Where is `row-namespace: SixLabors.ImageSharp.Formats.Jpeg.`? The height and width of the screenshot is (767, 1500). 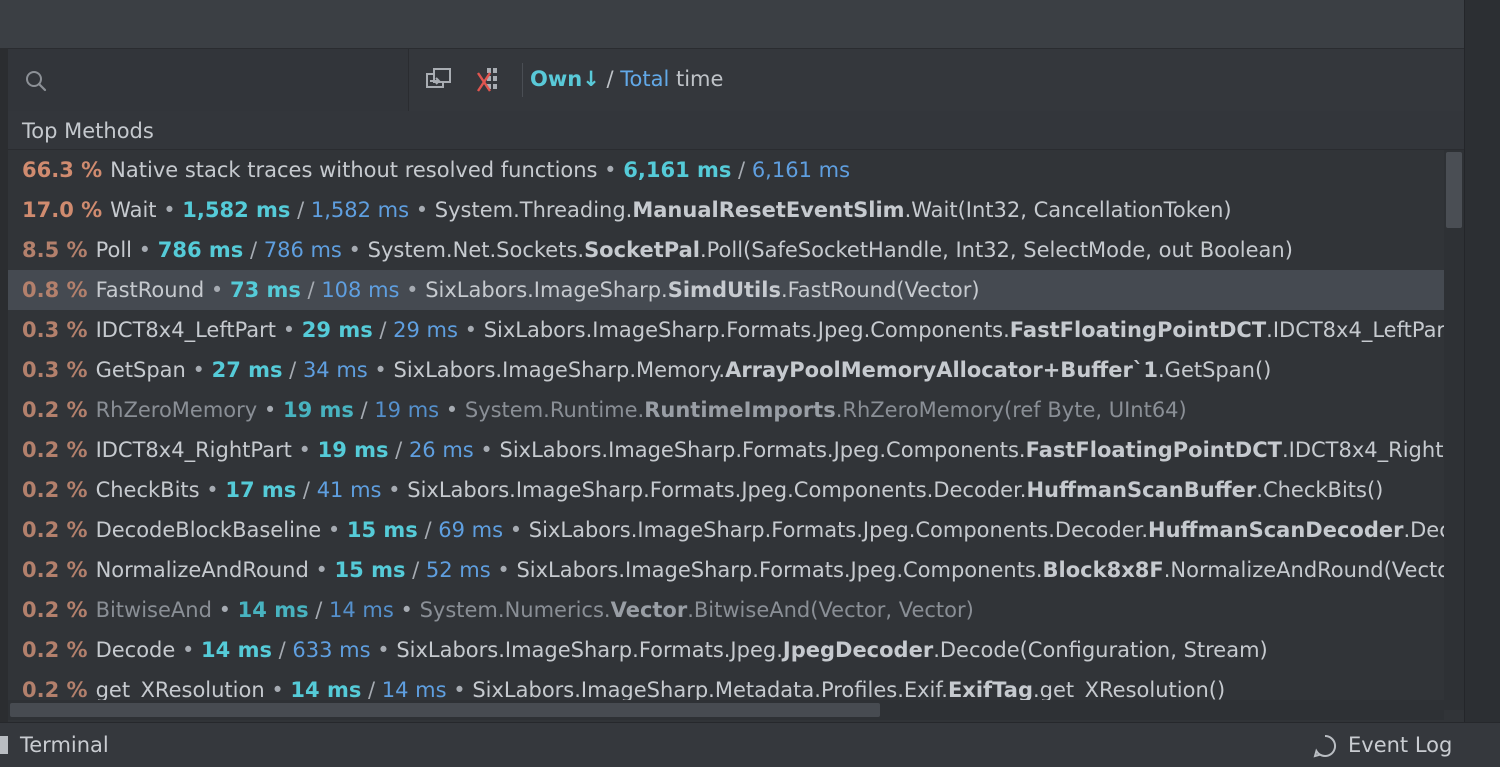 row-namespace: SixLabors.ImageSharp.Formats.Jpeg. is located at coordinates (589, 650).